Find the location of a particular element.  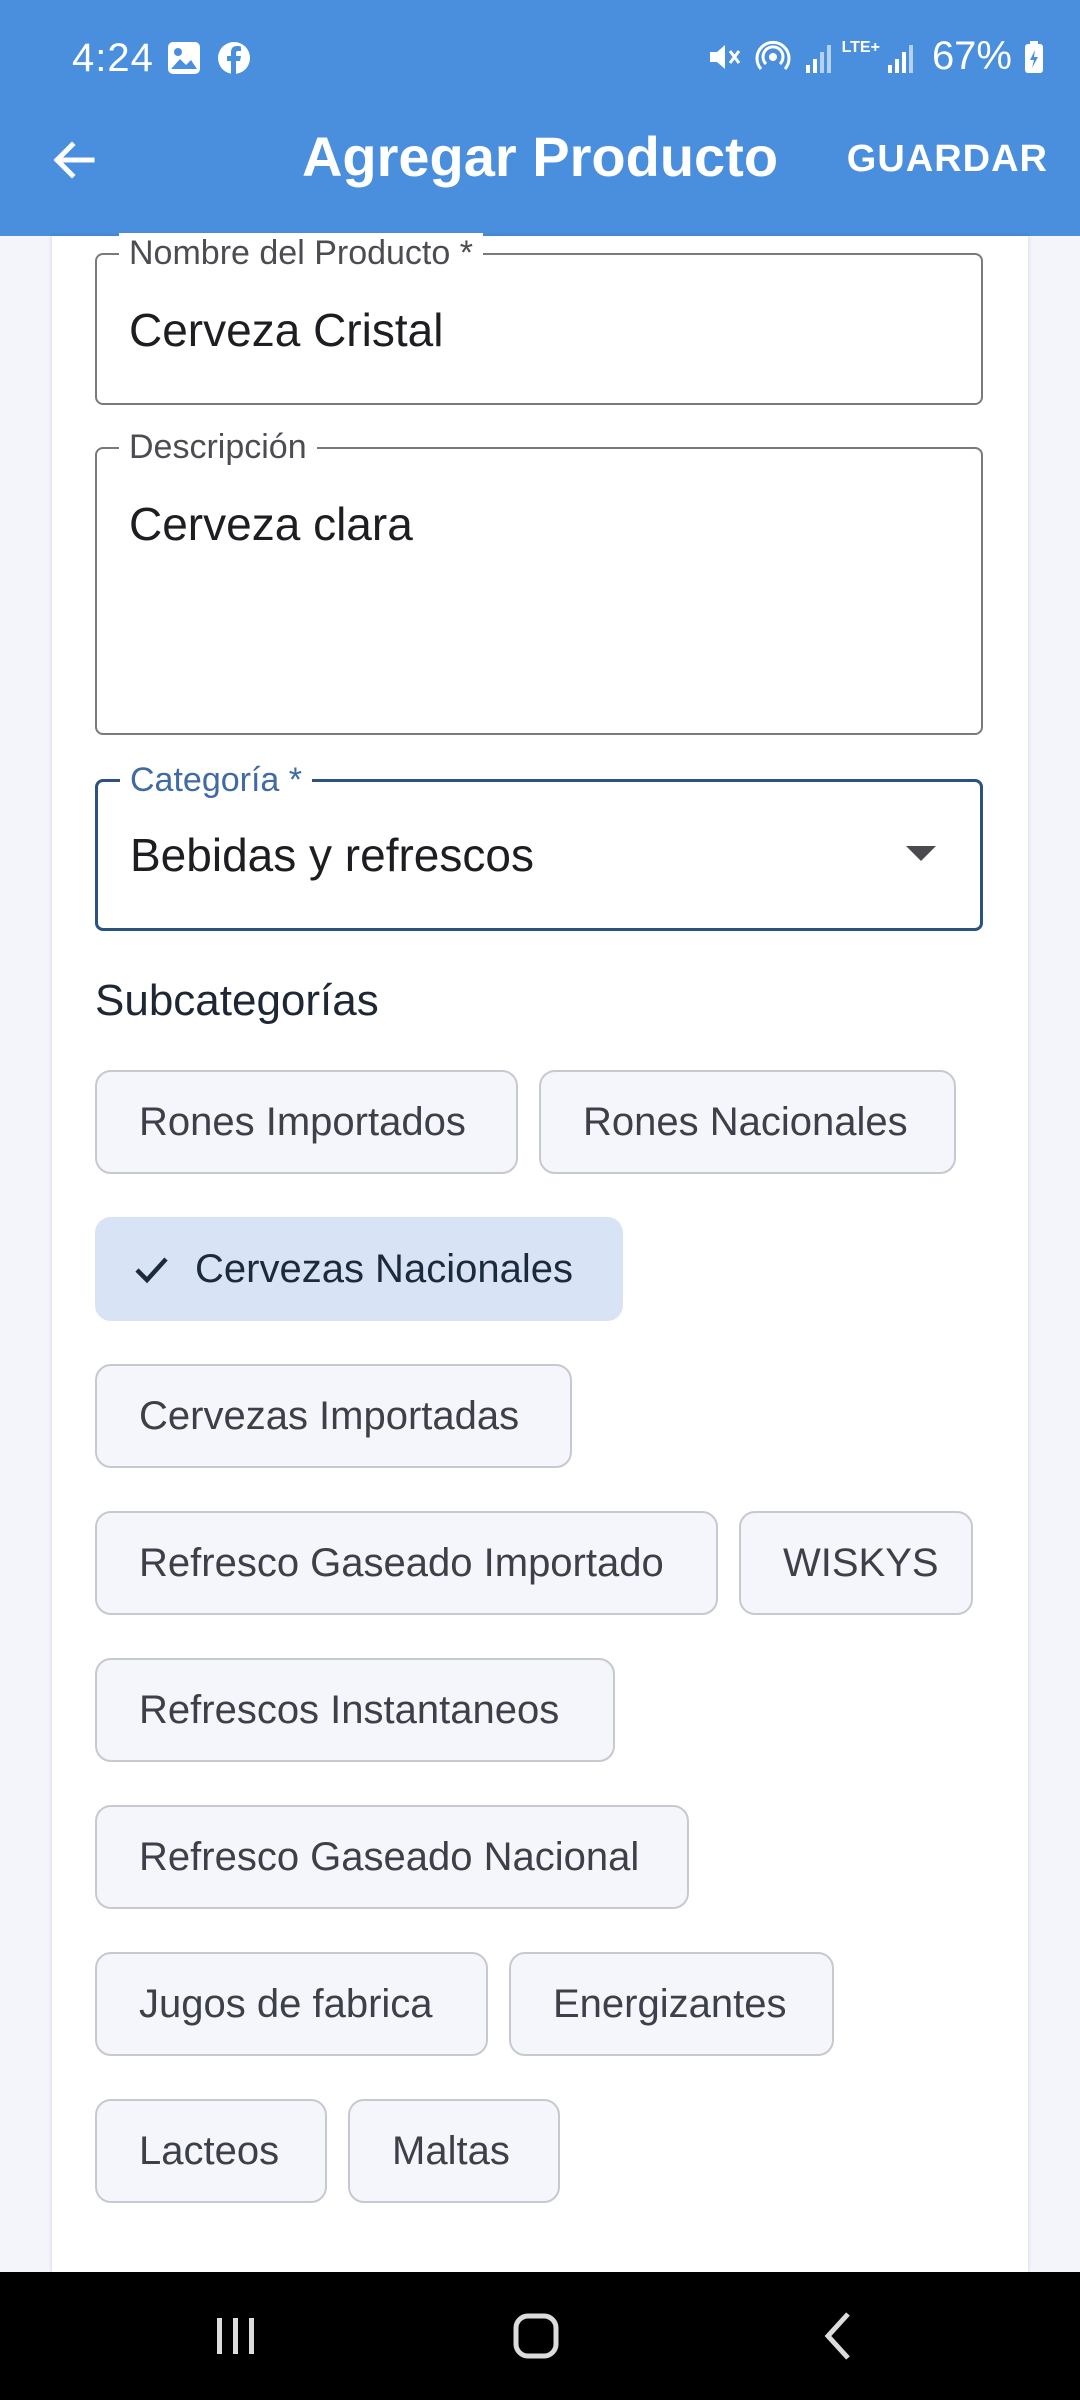

chip-label: Rones Importados is located at coordinates (302, 1121).